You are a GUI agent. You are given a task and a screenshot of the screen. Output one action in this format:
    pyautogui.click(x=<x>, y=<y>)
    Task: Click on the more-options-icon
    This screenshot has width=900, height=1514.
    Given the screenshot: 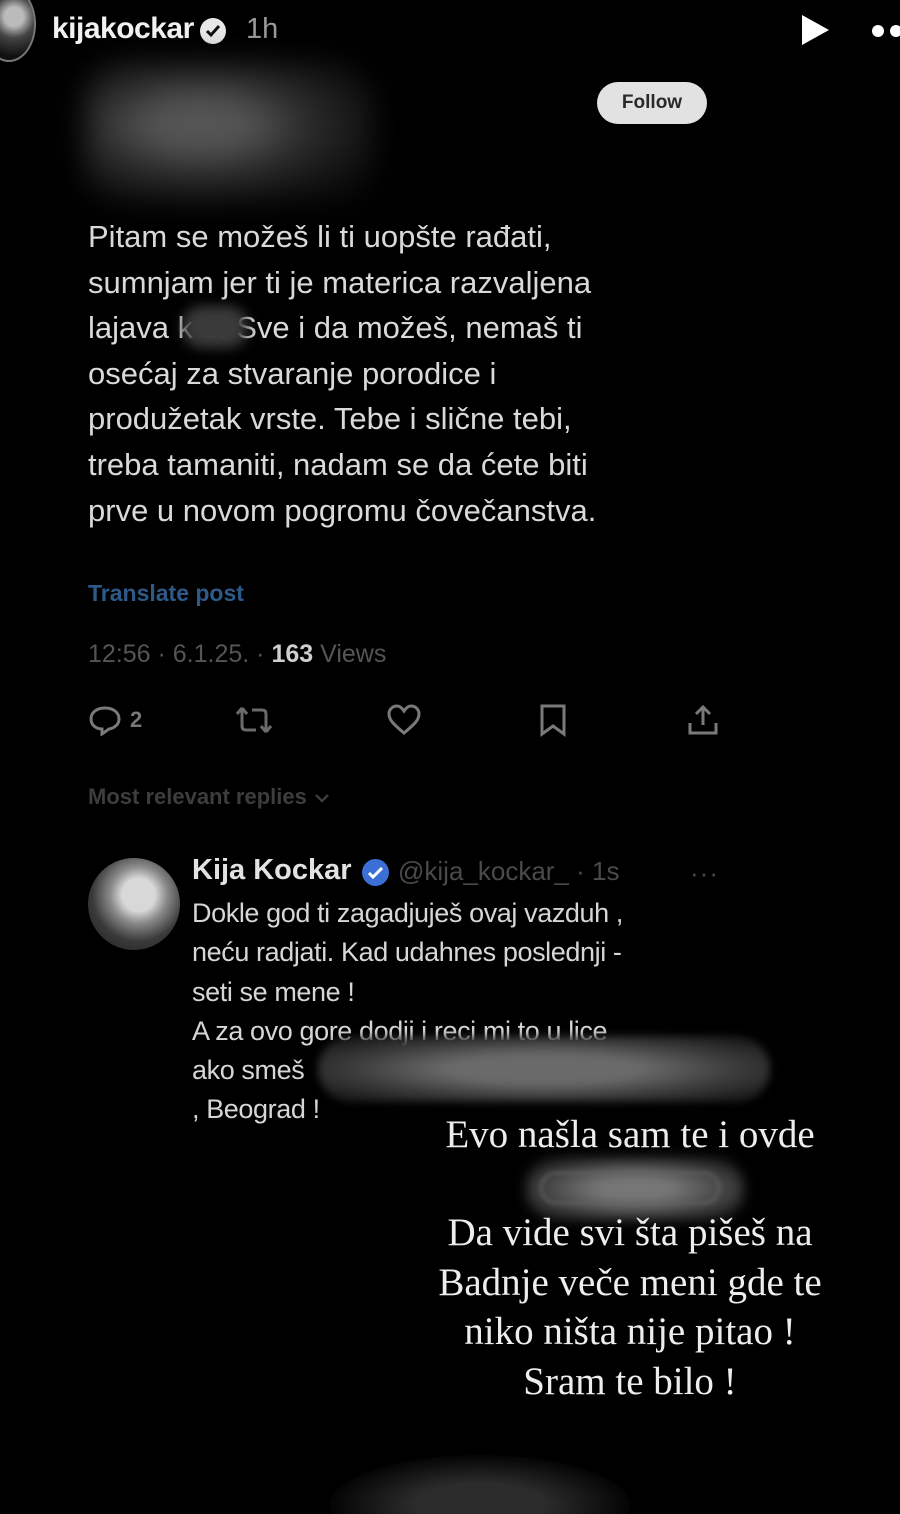 What is the action you would take?
    pyautogui.click(x=884, y=31)
    